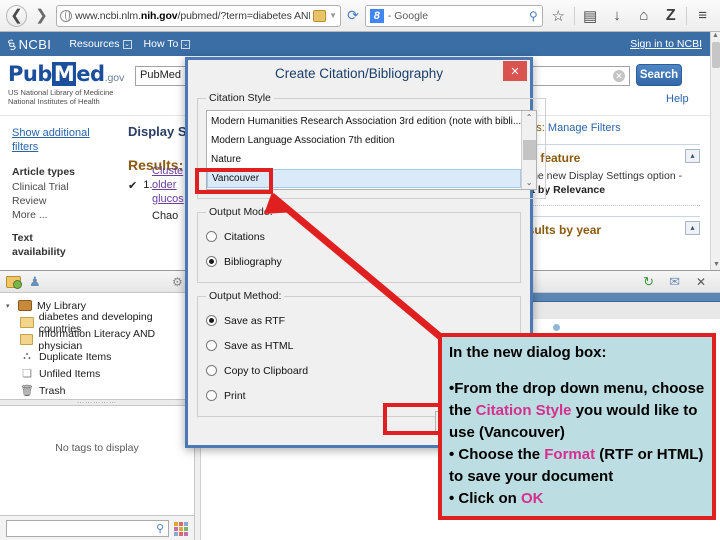  Describe the element at coordinates (556, 327) in the screenshot. I see `attachment-indicator-icon` at that location.